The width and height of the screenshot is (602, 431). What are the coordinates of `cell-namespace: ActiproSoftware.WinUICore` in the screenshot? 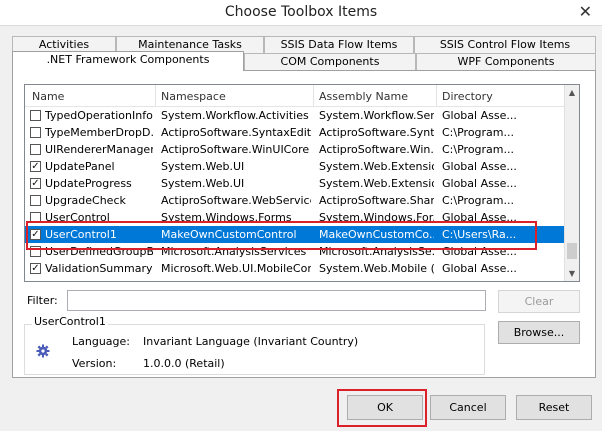 It's located at (235, 149).